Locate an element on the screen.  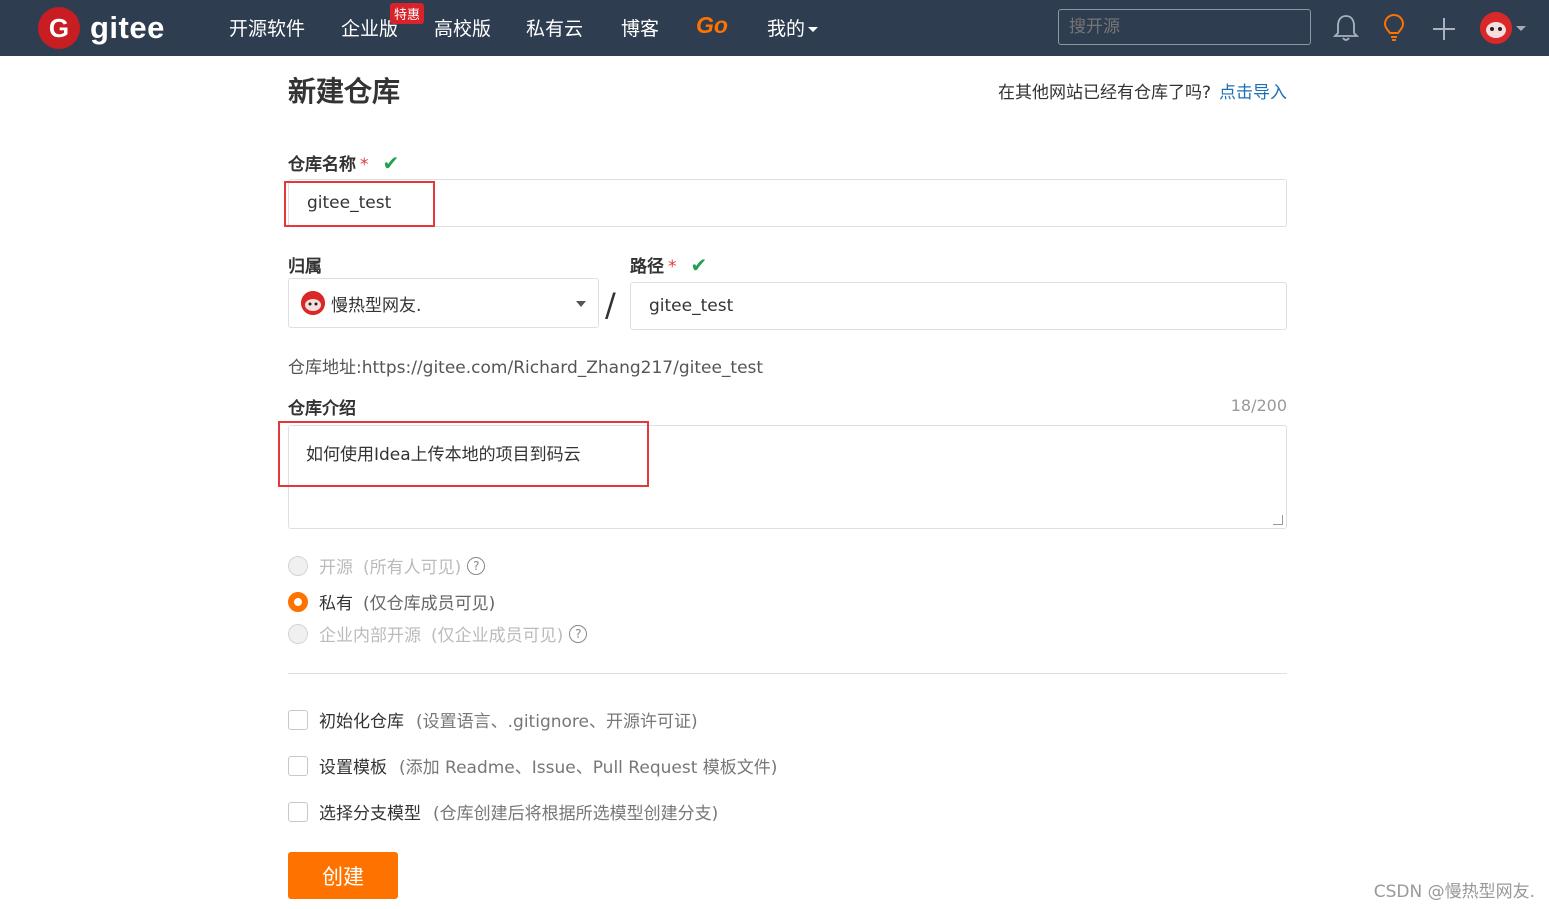
radio-enterprise is located at coordinates (298, 633).